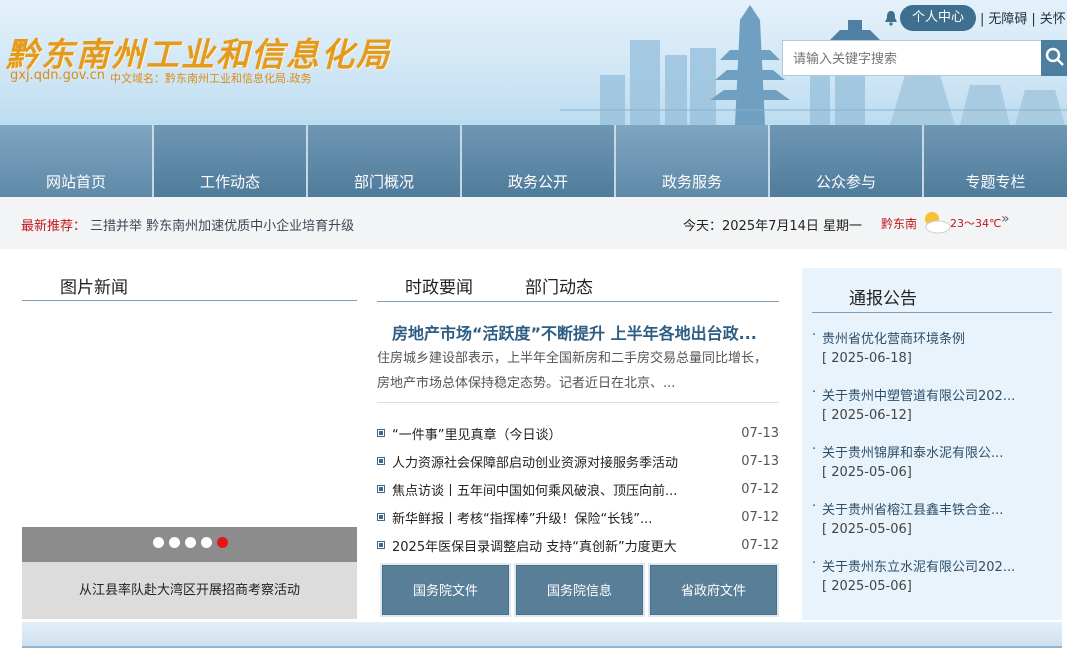  Describe the element at coordinates (867, 415) in the screenshot. I see `announcement-date: [ 2025-06-12]` at that location.